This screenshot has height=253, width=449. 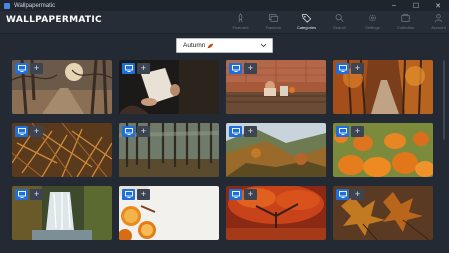 I want to click on nav-categories: Categories, so click(x=306, y=22).